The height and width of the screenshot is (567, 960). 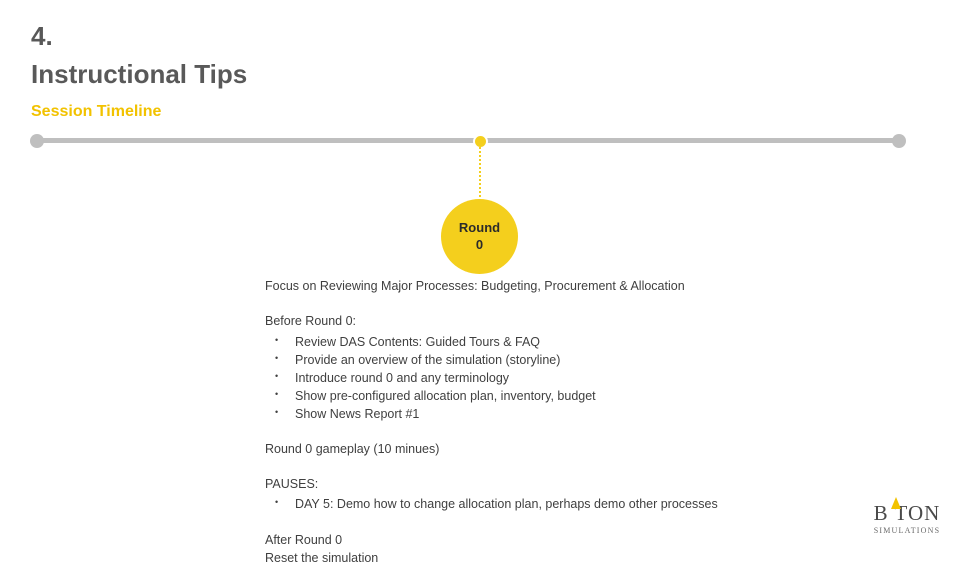 I want to click on page-subtitle: Session Timeline, so click(x=96, y=111).